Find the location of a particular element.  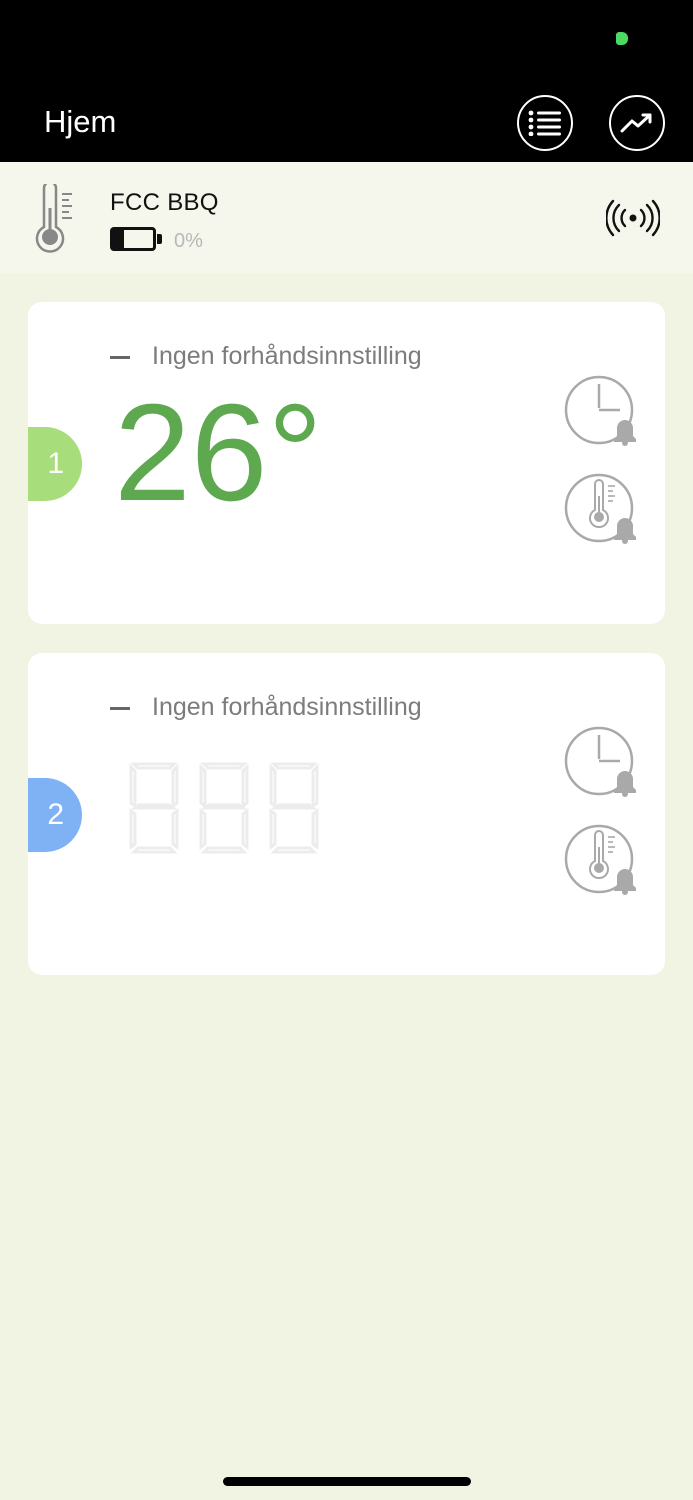

list-button is located at coordinates (545, 123).